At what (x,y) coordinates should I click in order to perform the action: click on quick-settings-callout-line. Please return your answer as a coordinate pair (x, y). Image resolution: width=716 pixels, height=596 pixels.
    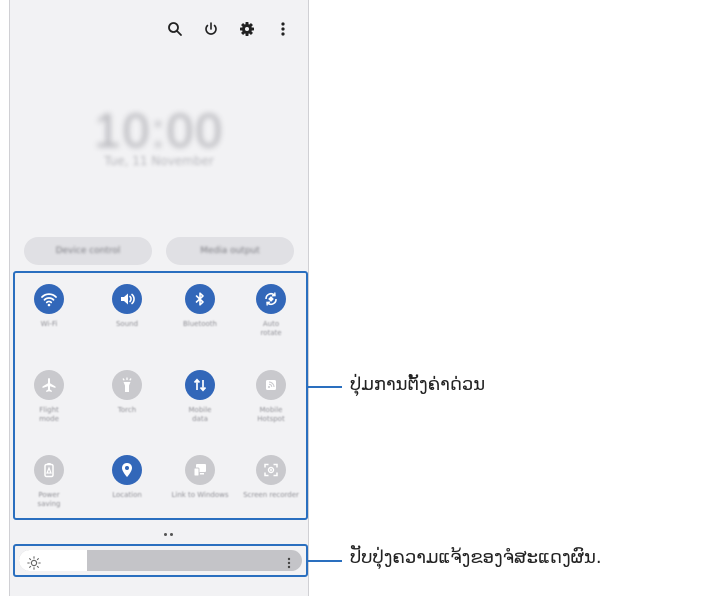
    Looking at the image, I should click on (325, 387).